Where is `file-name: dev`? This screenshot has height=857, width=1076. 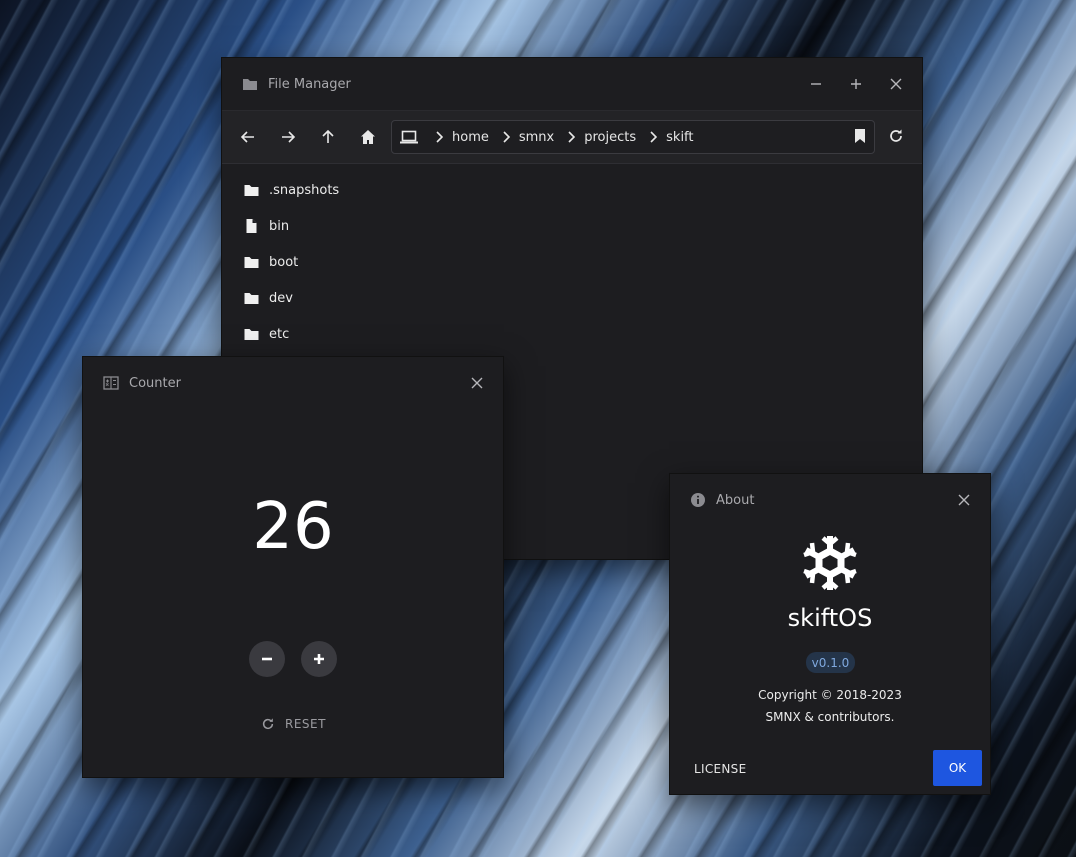
file-name: dev is located at coordinates (281, 298).